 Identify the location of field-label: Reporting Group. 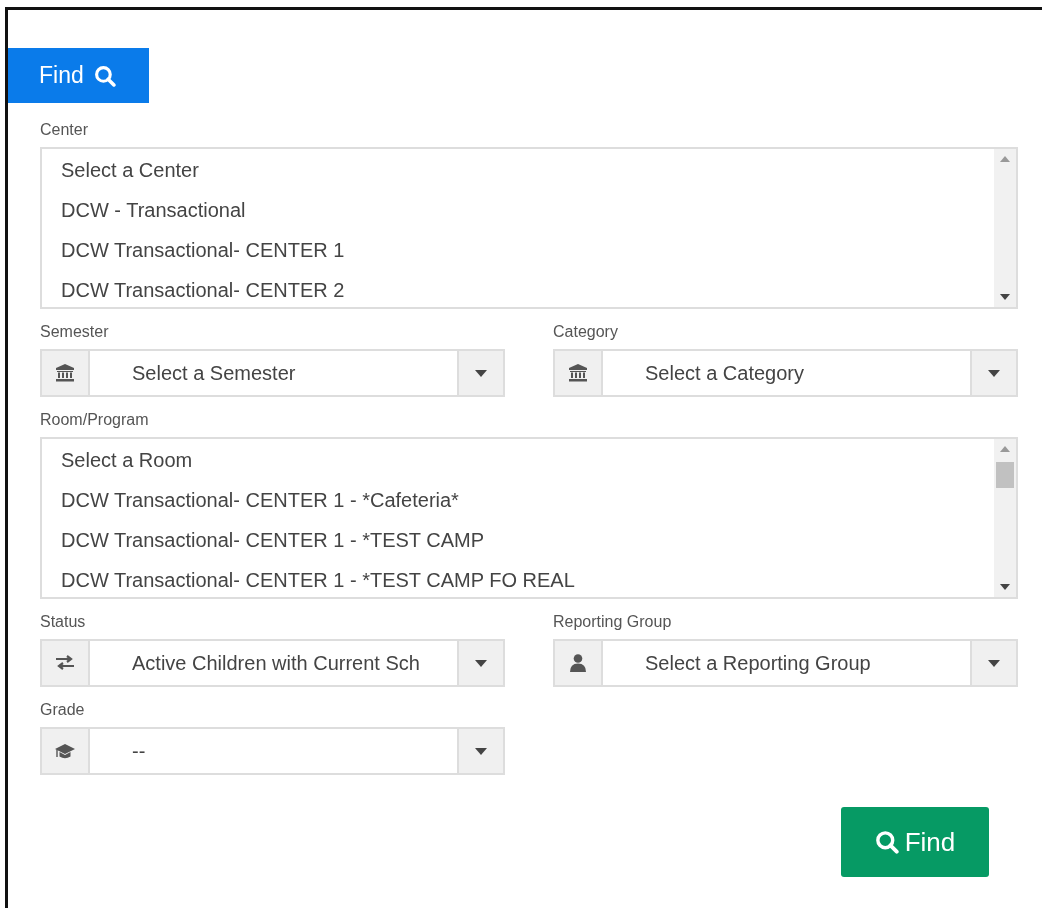
(613, 622).